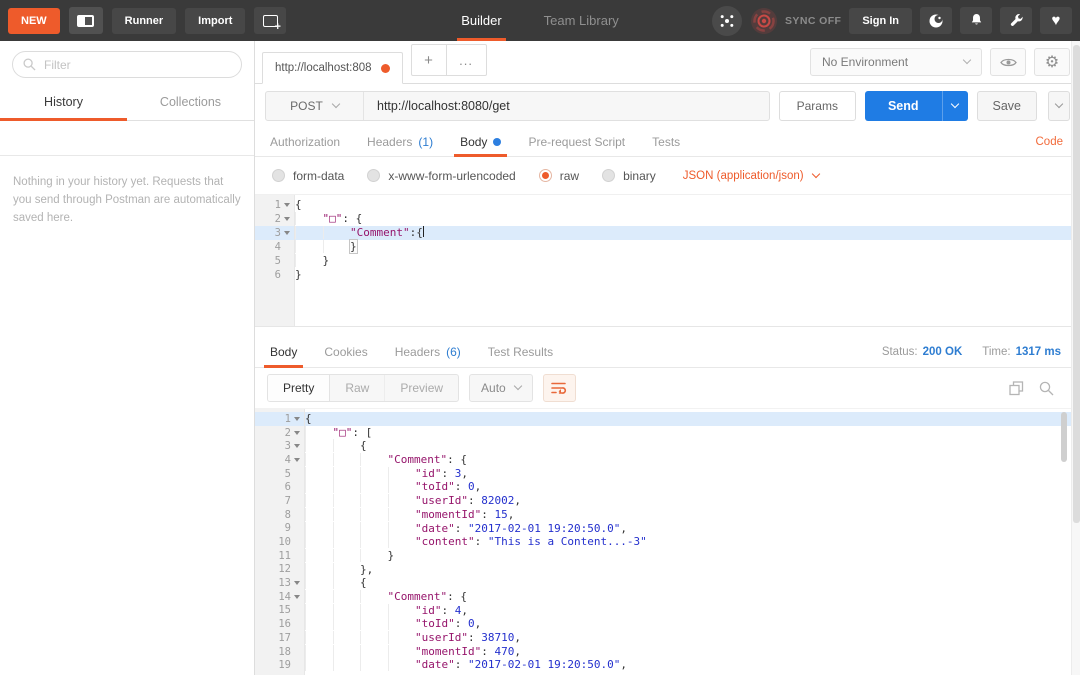 The image size is (1080, 675). Describe the element at coordinates (1006, 105) in the screenshot. I see `save-button: Save` at that location.